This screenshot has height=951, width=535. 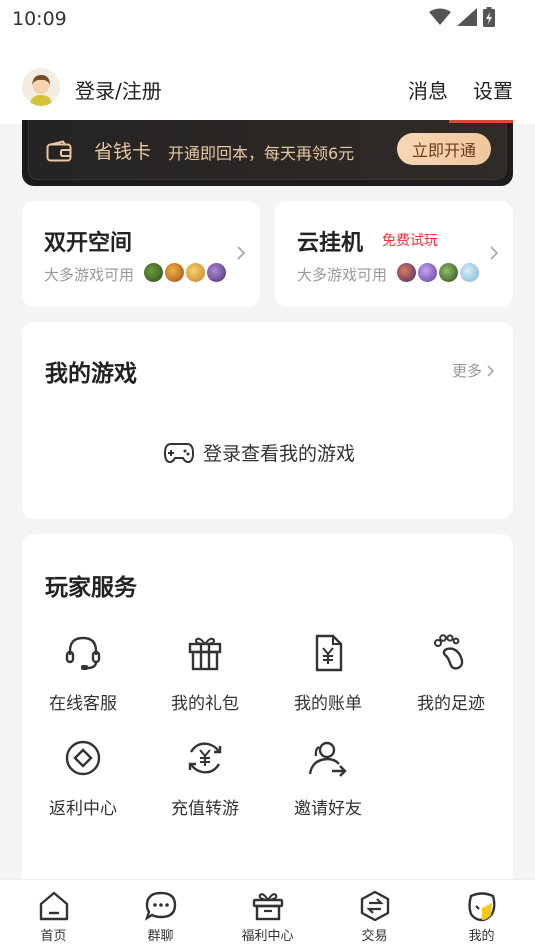 What do you see at coordinates (467, 17) in the screenshot?
I see `signal-icon` at bounding box center [467, 17].